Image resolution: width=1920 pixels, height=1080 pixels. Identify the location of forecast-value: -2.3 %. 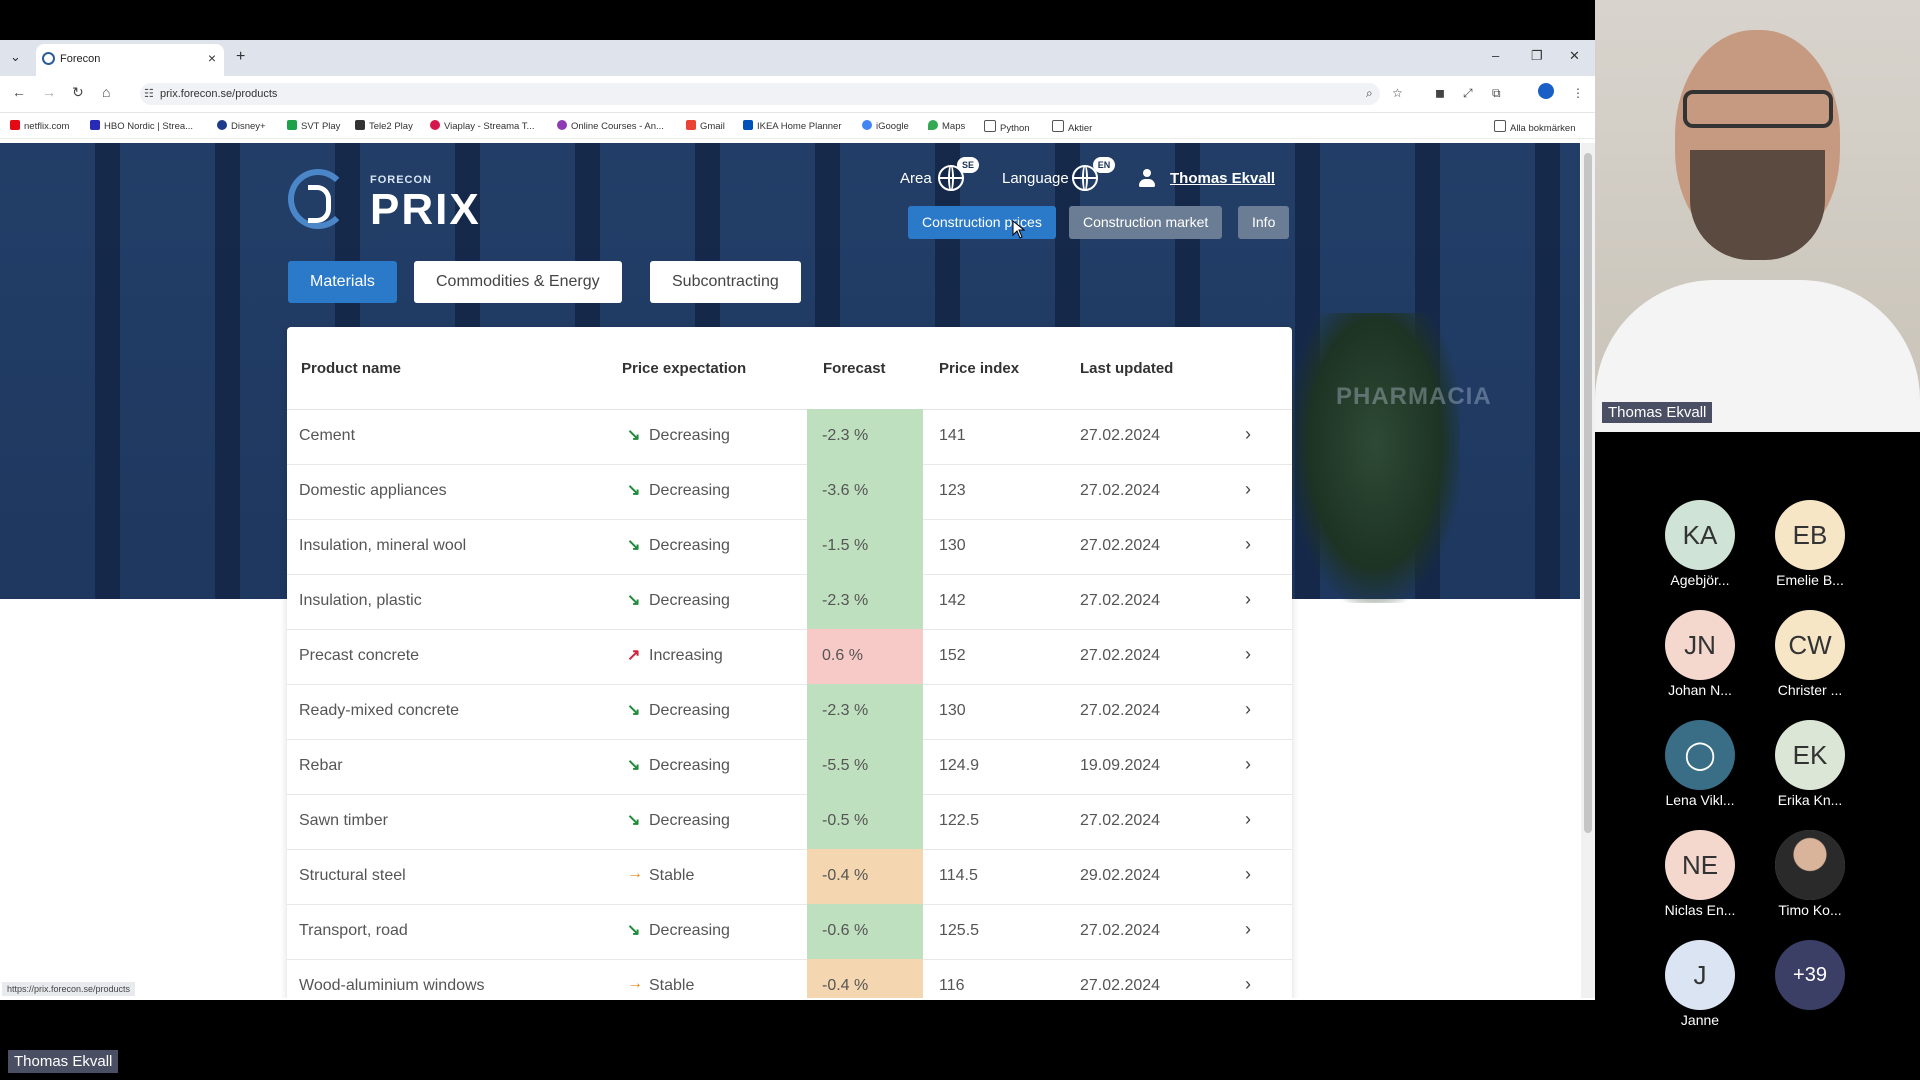
(845, 435).